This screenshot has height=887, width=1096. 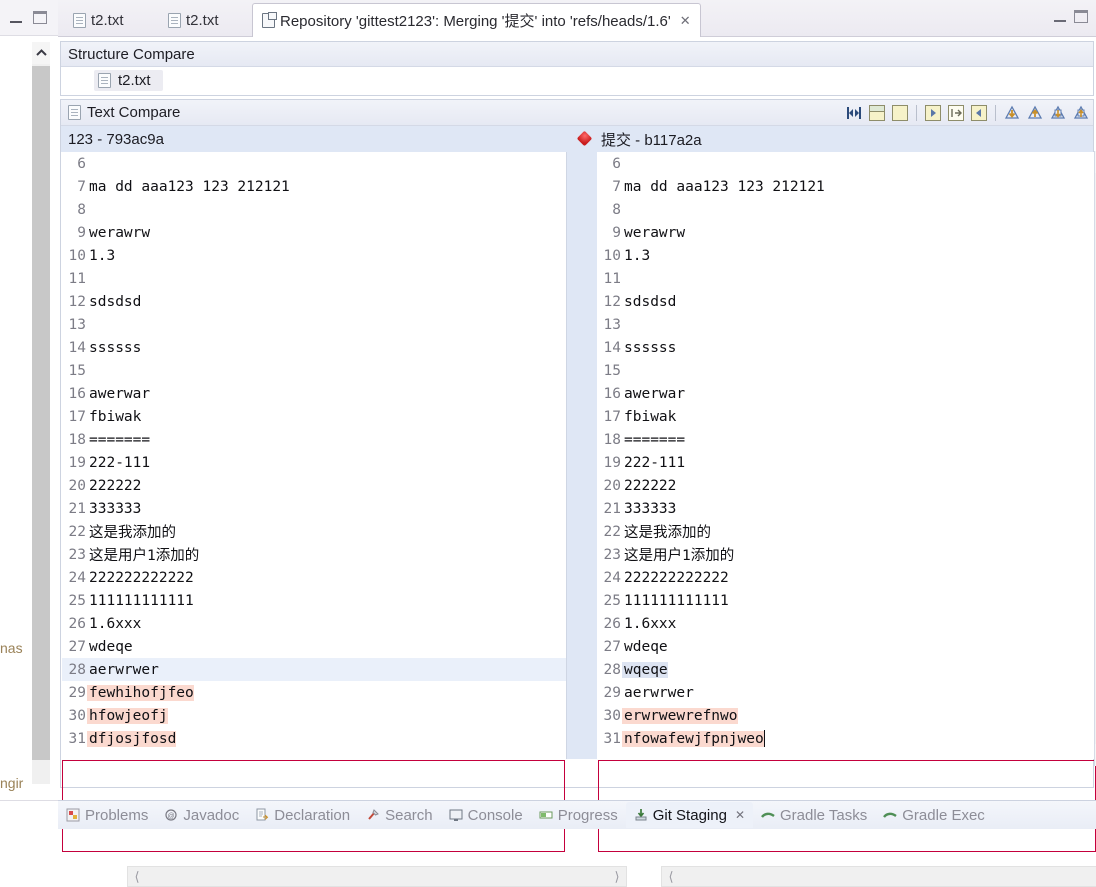 What do you see at coordinates (486, 815) in the screenshot?
I see `bottom-tab-console: Console` at bounding box center [486, 815].